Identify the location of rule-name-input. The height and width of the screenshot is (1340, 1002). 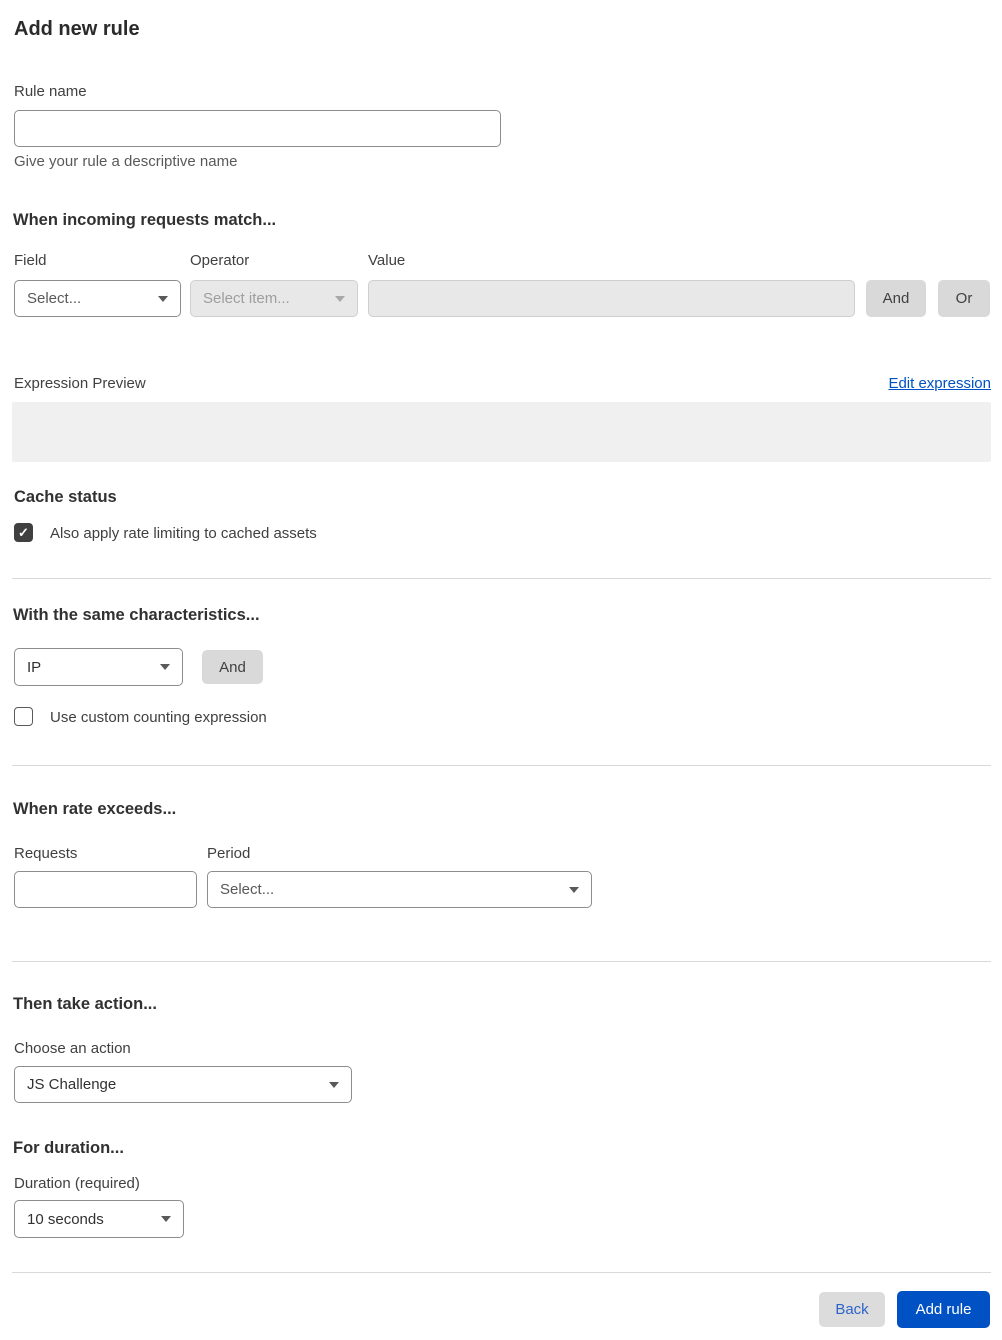
(257, 128).